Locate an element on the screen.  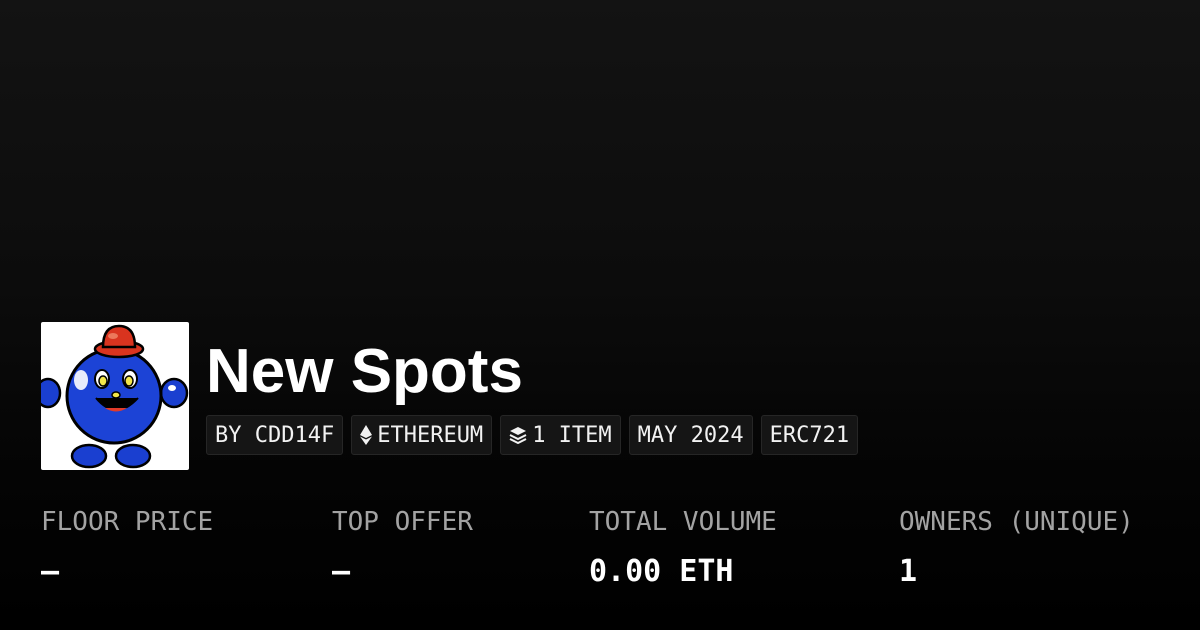
creator-badge-label: BY CDD14F is located at coordinates (275, 435).